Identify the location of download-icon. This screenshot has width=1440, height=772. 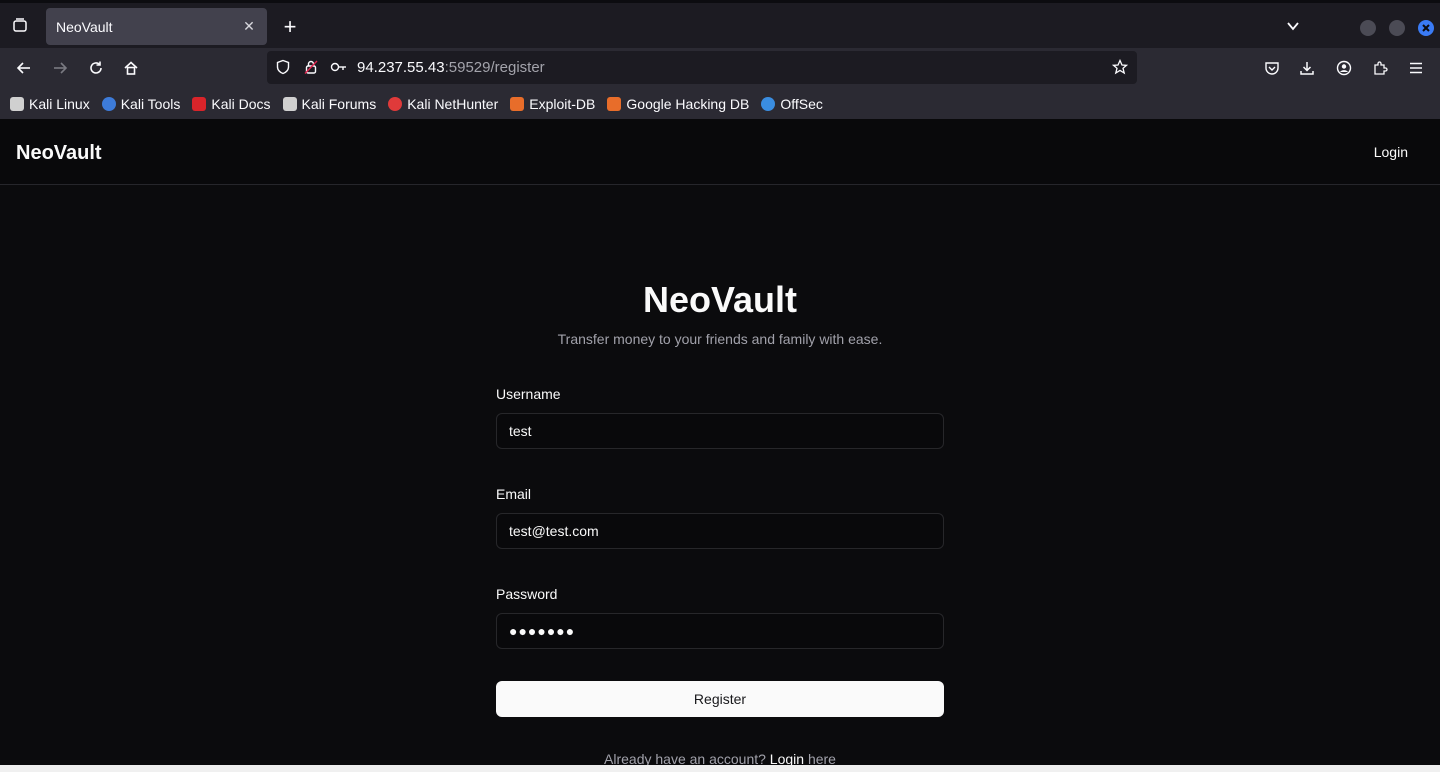
(1307, 68).